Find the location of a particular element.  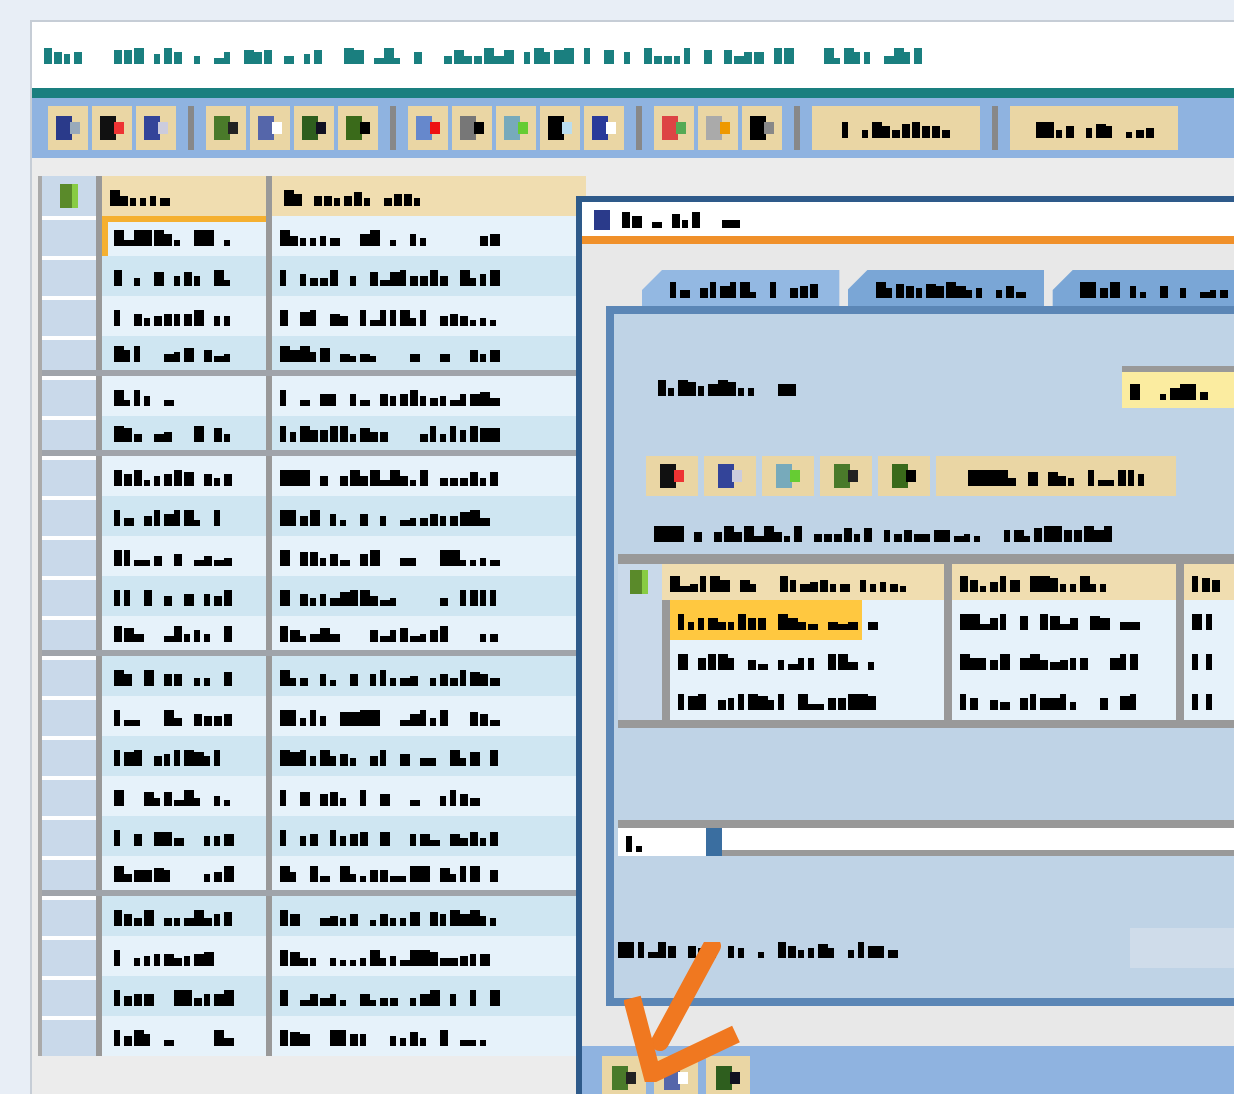

window-icon is located at coordinates (602, 219).